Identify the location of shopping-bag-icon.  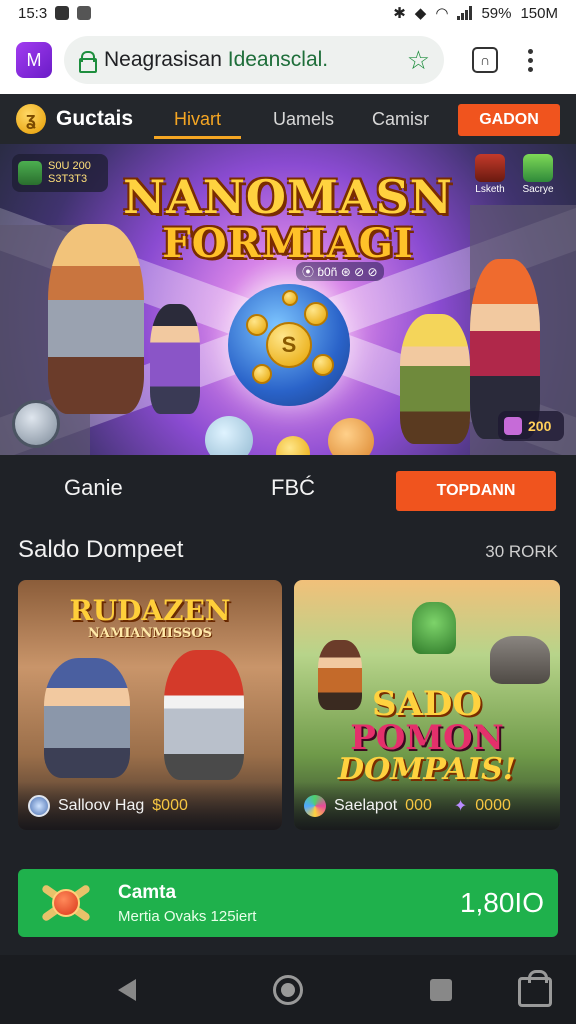
(535, 988).